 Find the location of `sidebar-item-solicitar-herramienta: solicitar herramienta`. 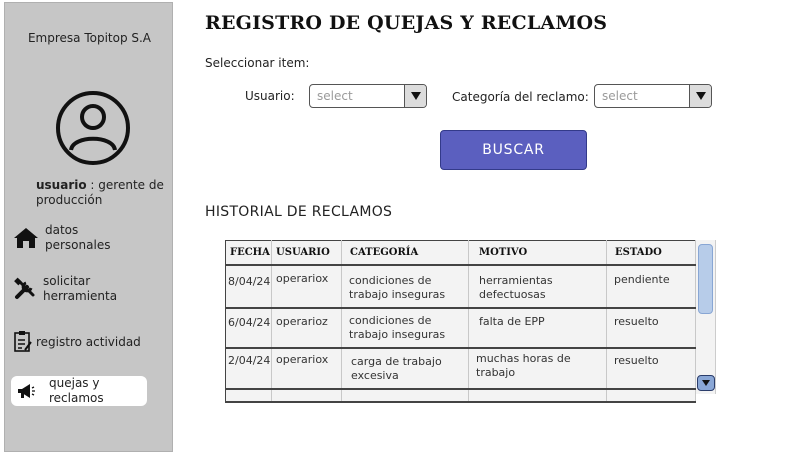

sidebar-item-solicitar-herramienta: solicitar herramienta is located at coordinates (88, 289).